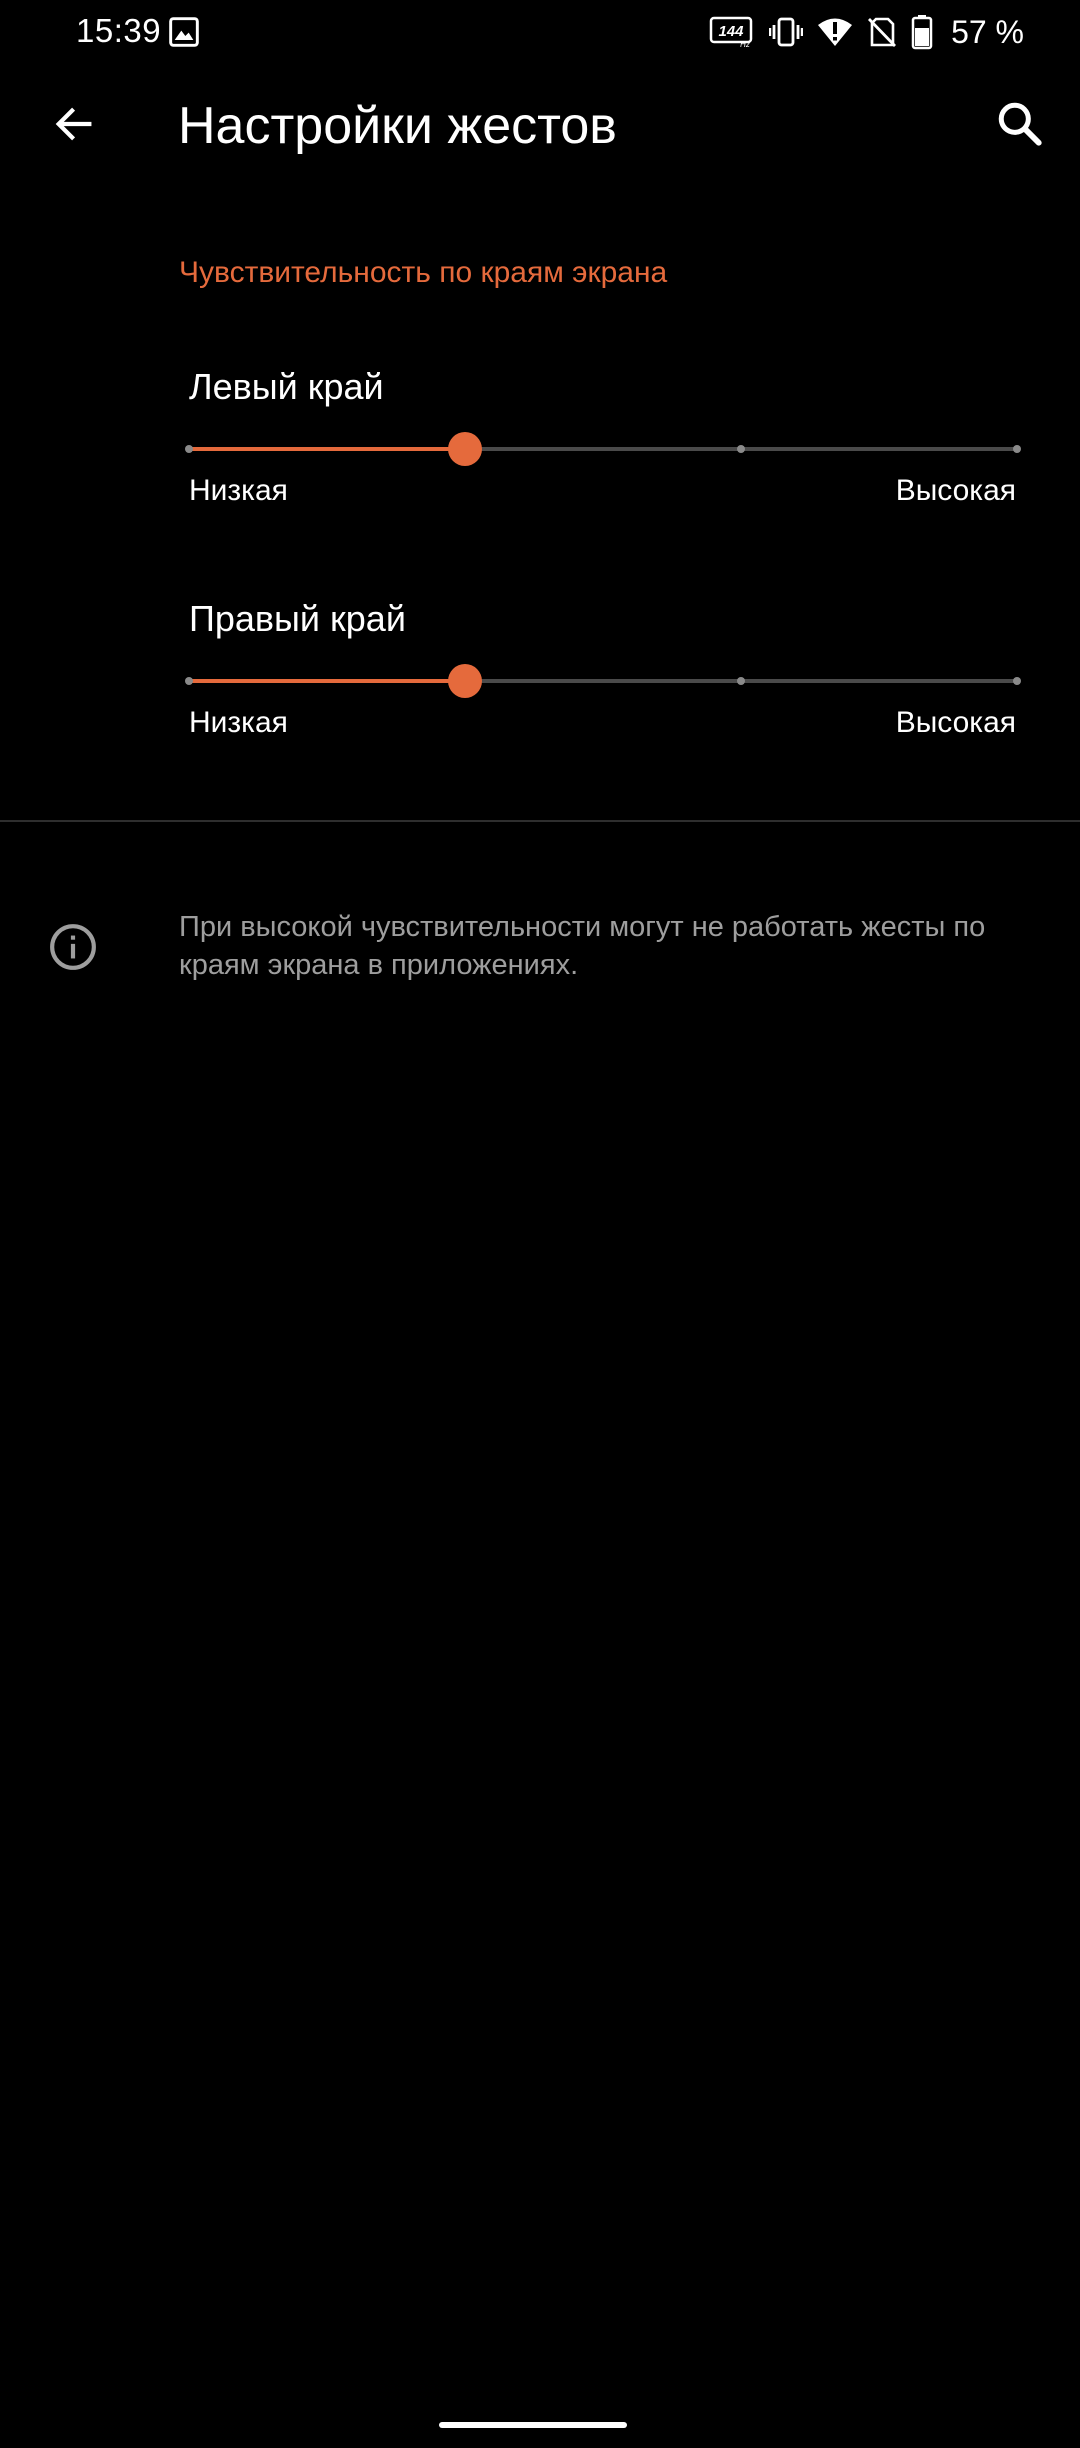 Image resolution: width=1080 pixels, height=2448 pixels. Describe the element at coordinates (786, 32) in the screenshot. I see `vibrate-icon` at that location.